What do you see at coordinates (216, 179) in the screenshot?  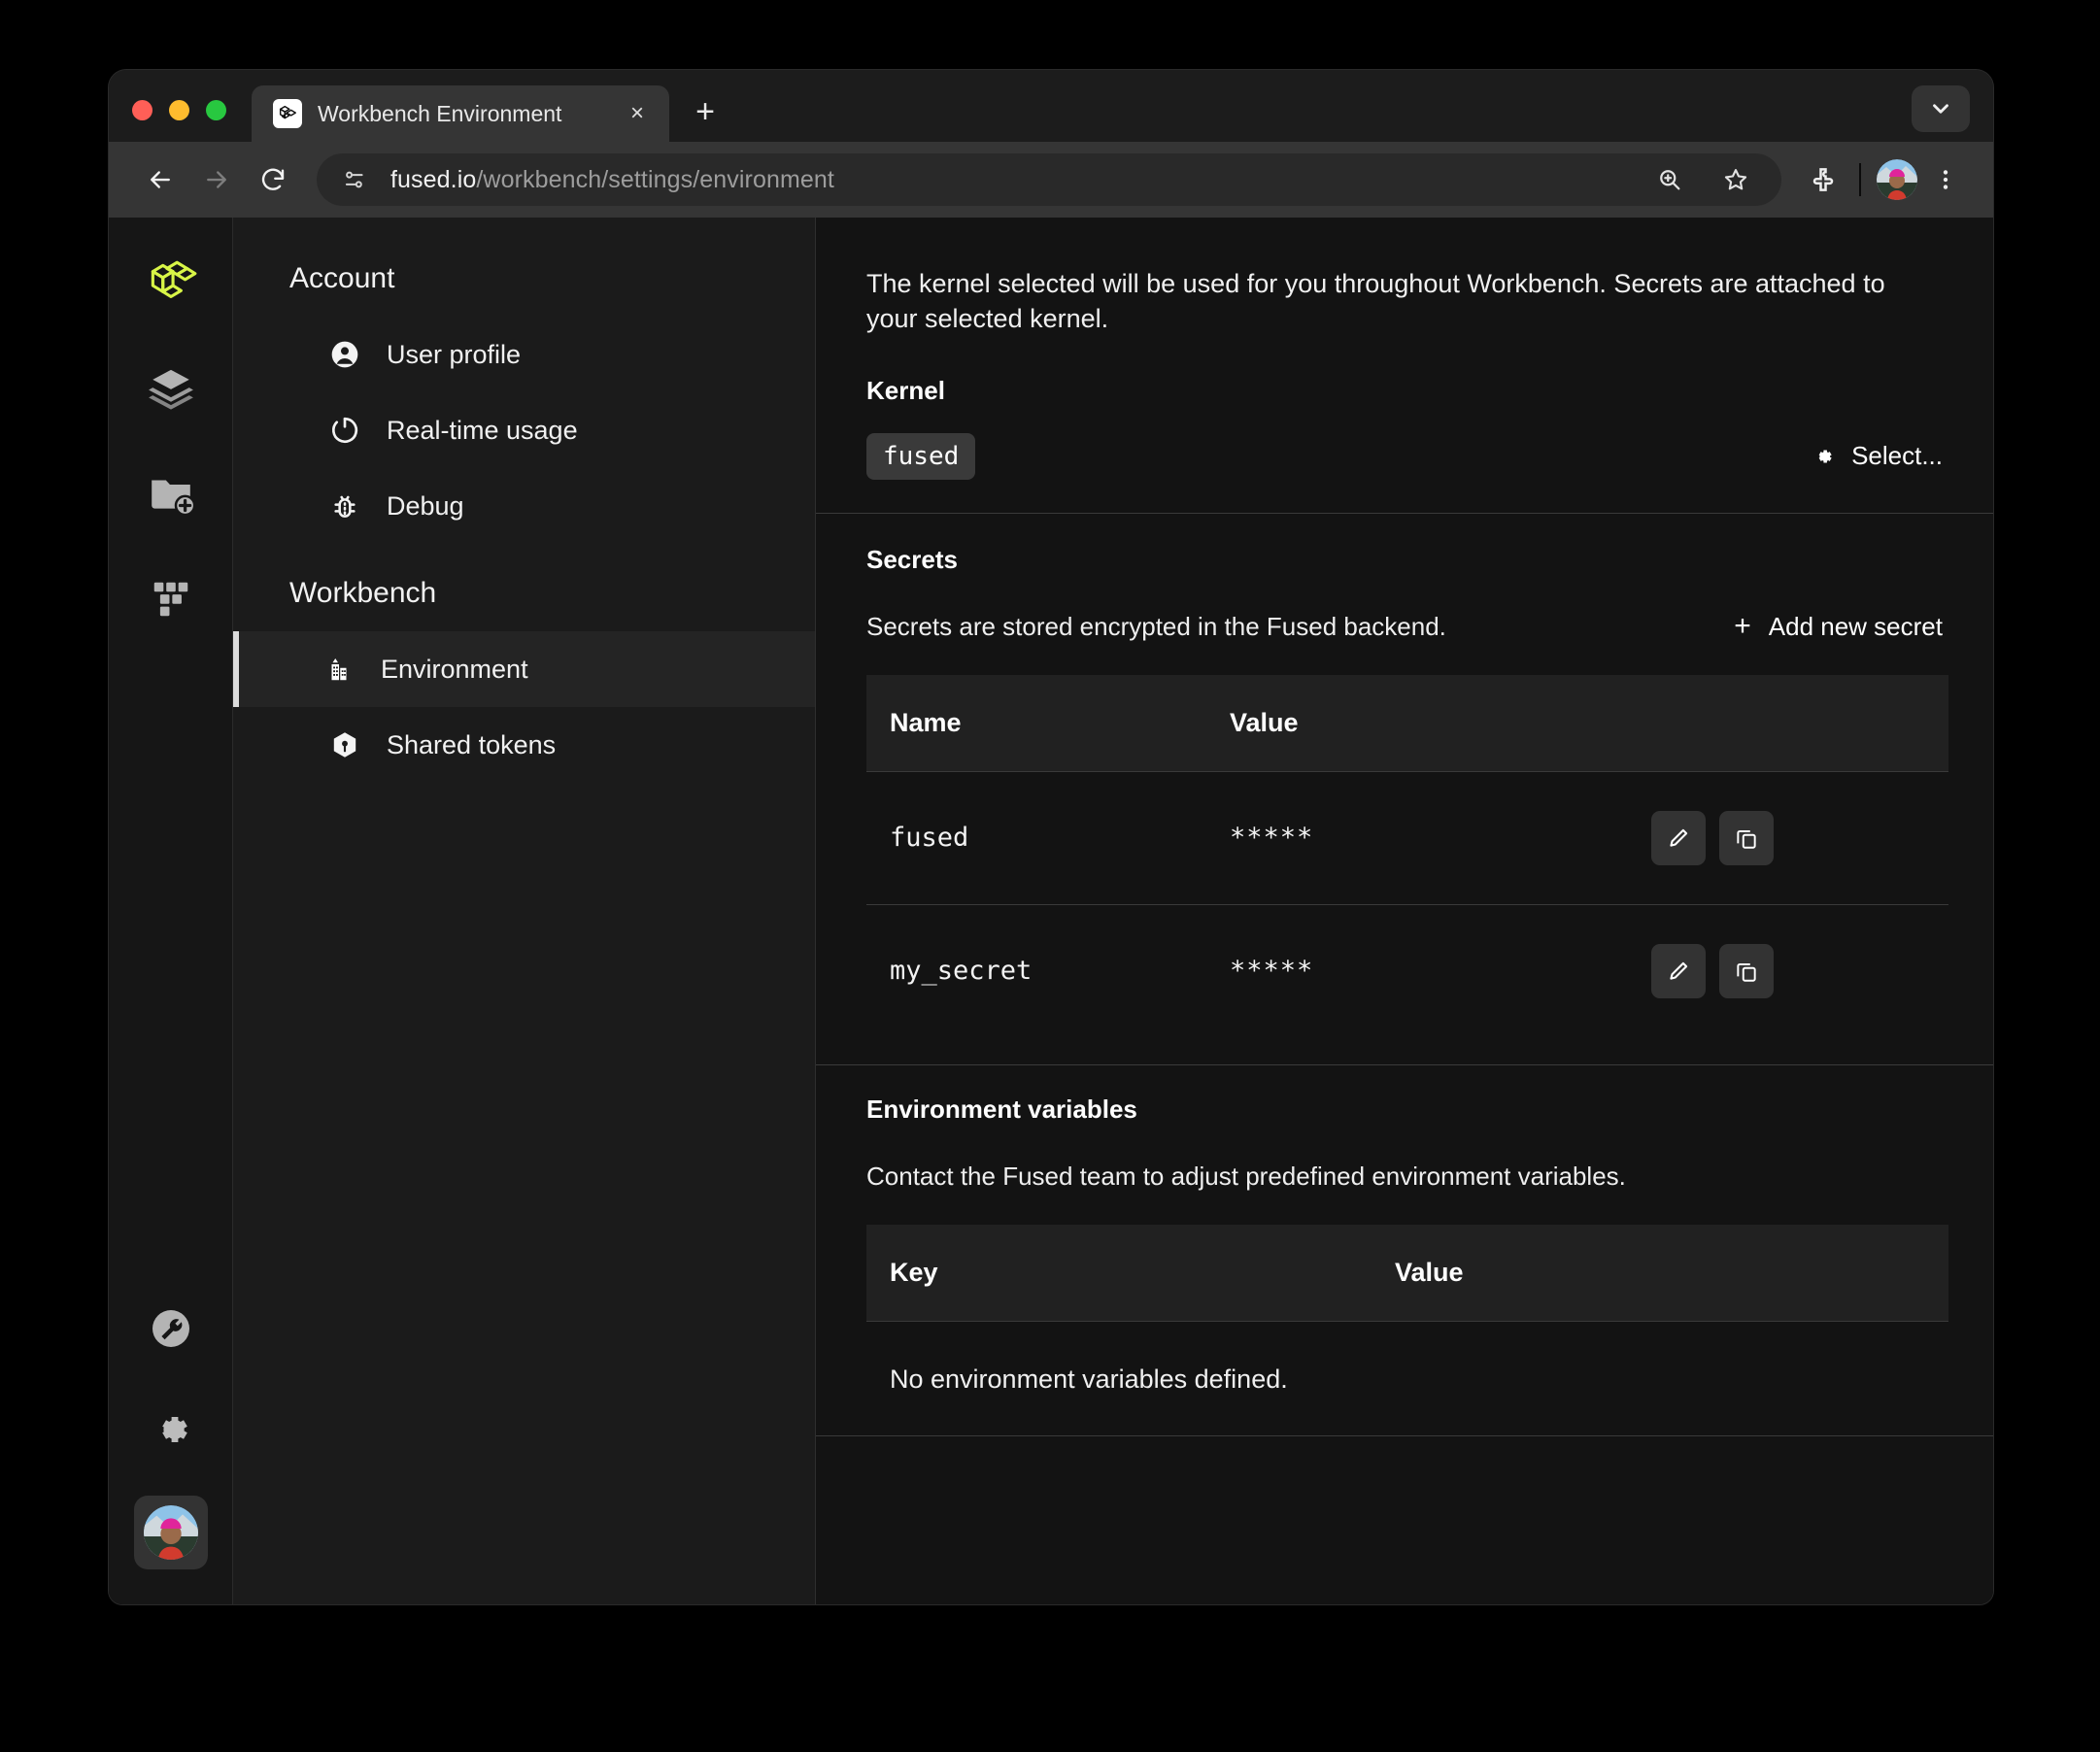 I see `forward-arrow-icon` at bounding box center [216, 179].